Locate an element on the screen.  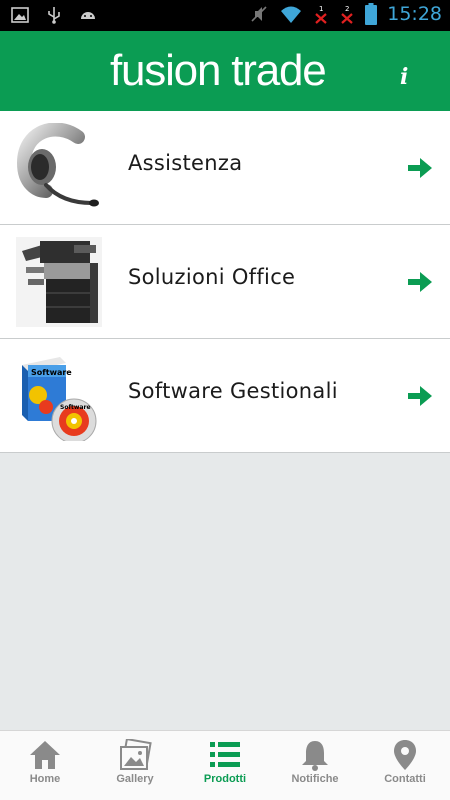
headset-icon is located at coordinates (57, 165).